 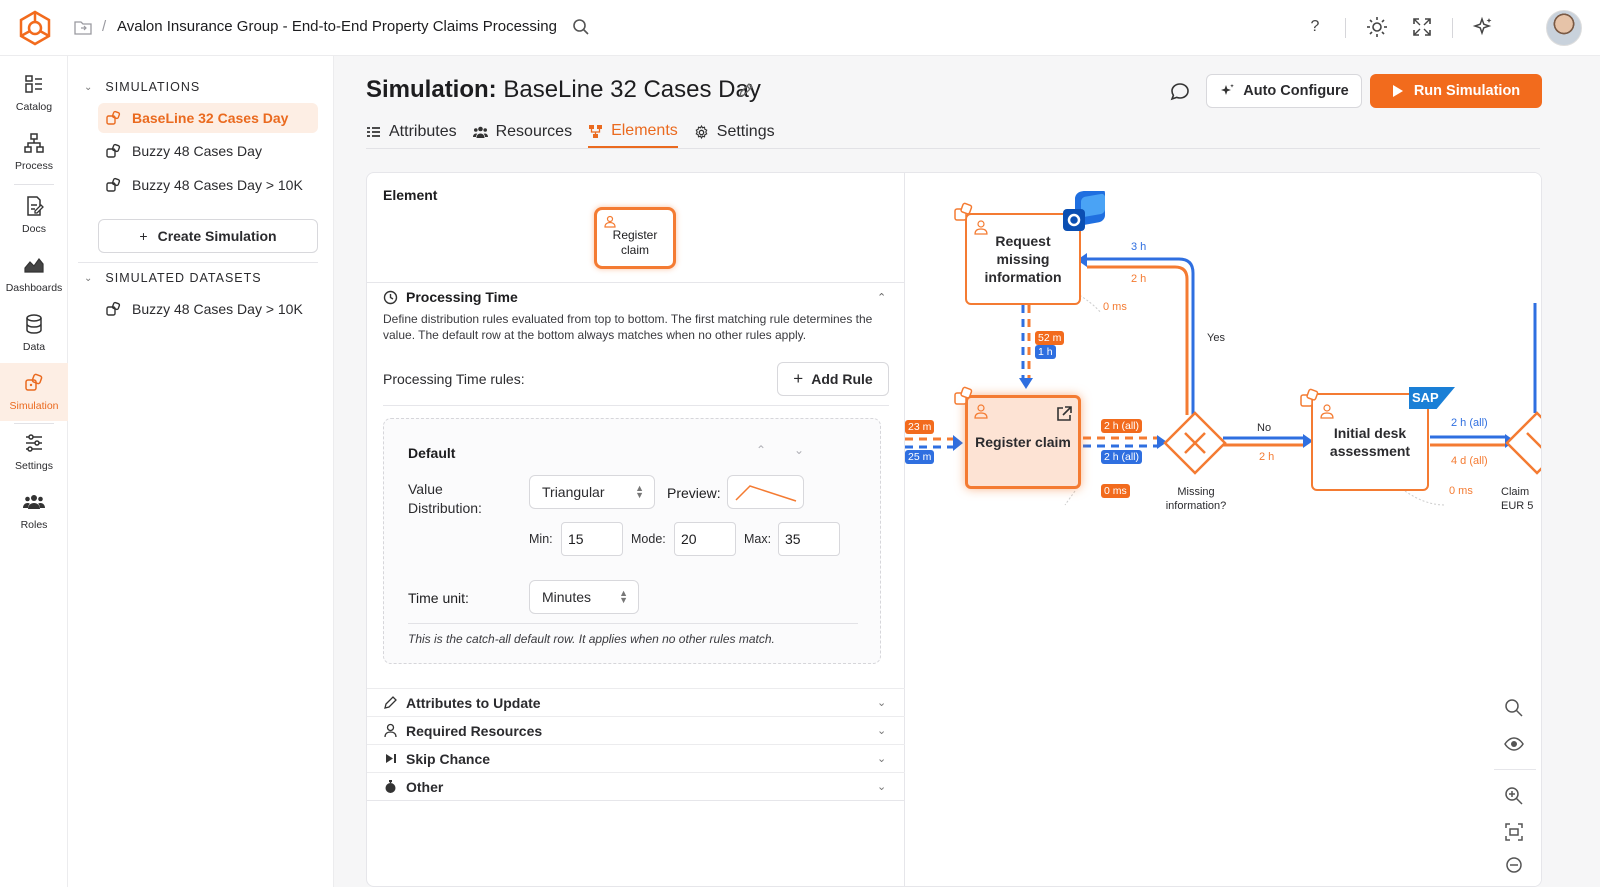 What do you see at coordinates (34, 333) in the screenshot?
I see `nav-data: Data` at bounding box center [34, 333].